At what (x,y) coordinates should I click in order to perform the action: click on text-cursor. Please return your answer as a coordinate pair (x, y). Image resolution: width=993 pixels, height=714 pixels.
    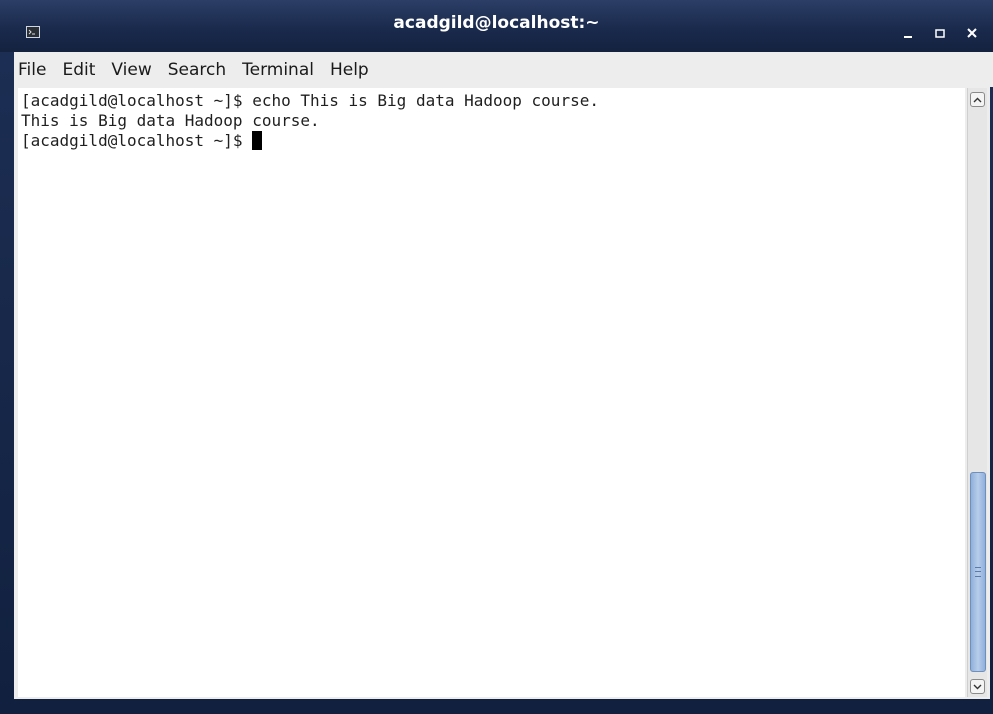
    Looking at the image, I should click on (257, 140).